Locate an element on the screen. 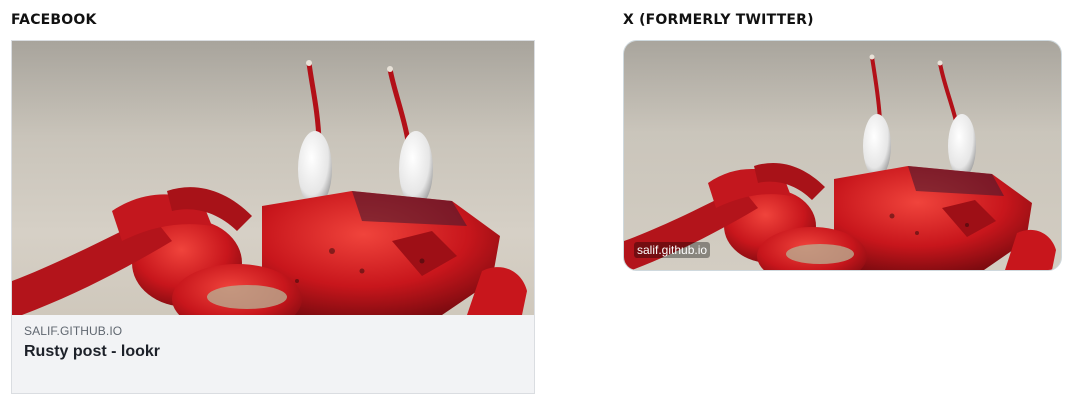 The height and width of the screenshot is (411, 1080). facebook-preview-meta: SALIF.GITHUB.IO Rusty post - lookr is located at coordinates (273, 343).